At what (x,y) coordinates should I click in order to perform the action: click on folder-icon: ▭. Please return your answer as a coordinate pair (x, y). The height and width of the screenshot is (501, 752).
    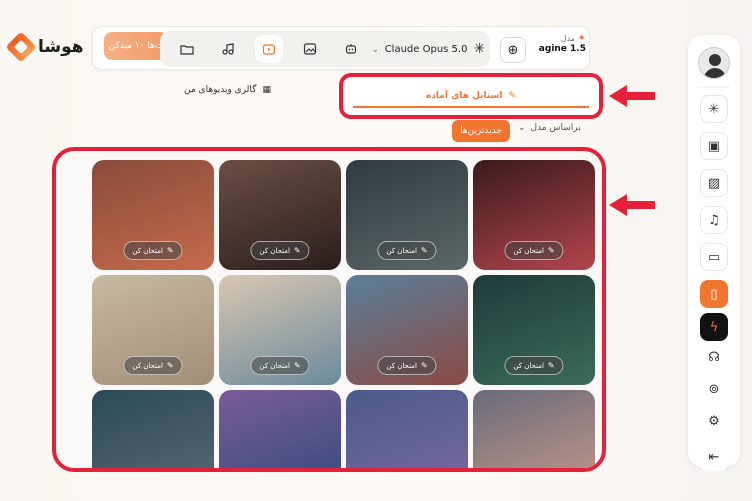
    Looking at the image, I should click on (714, 257).